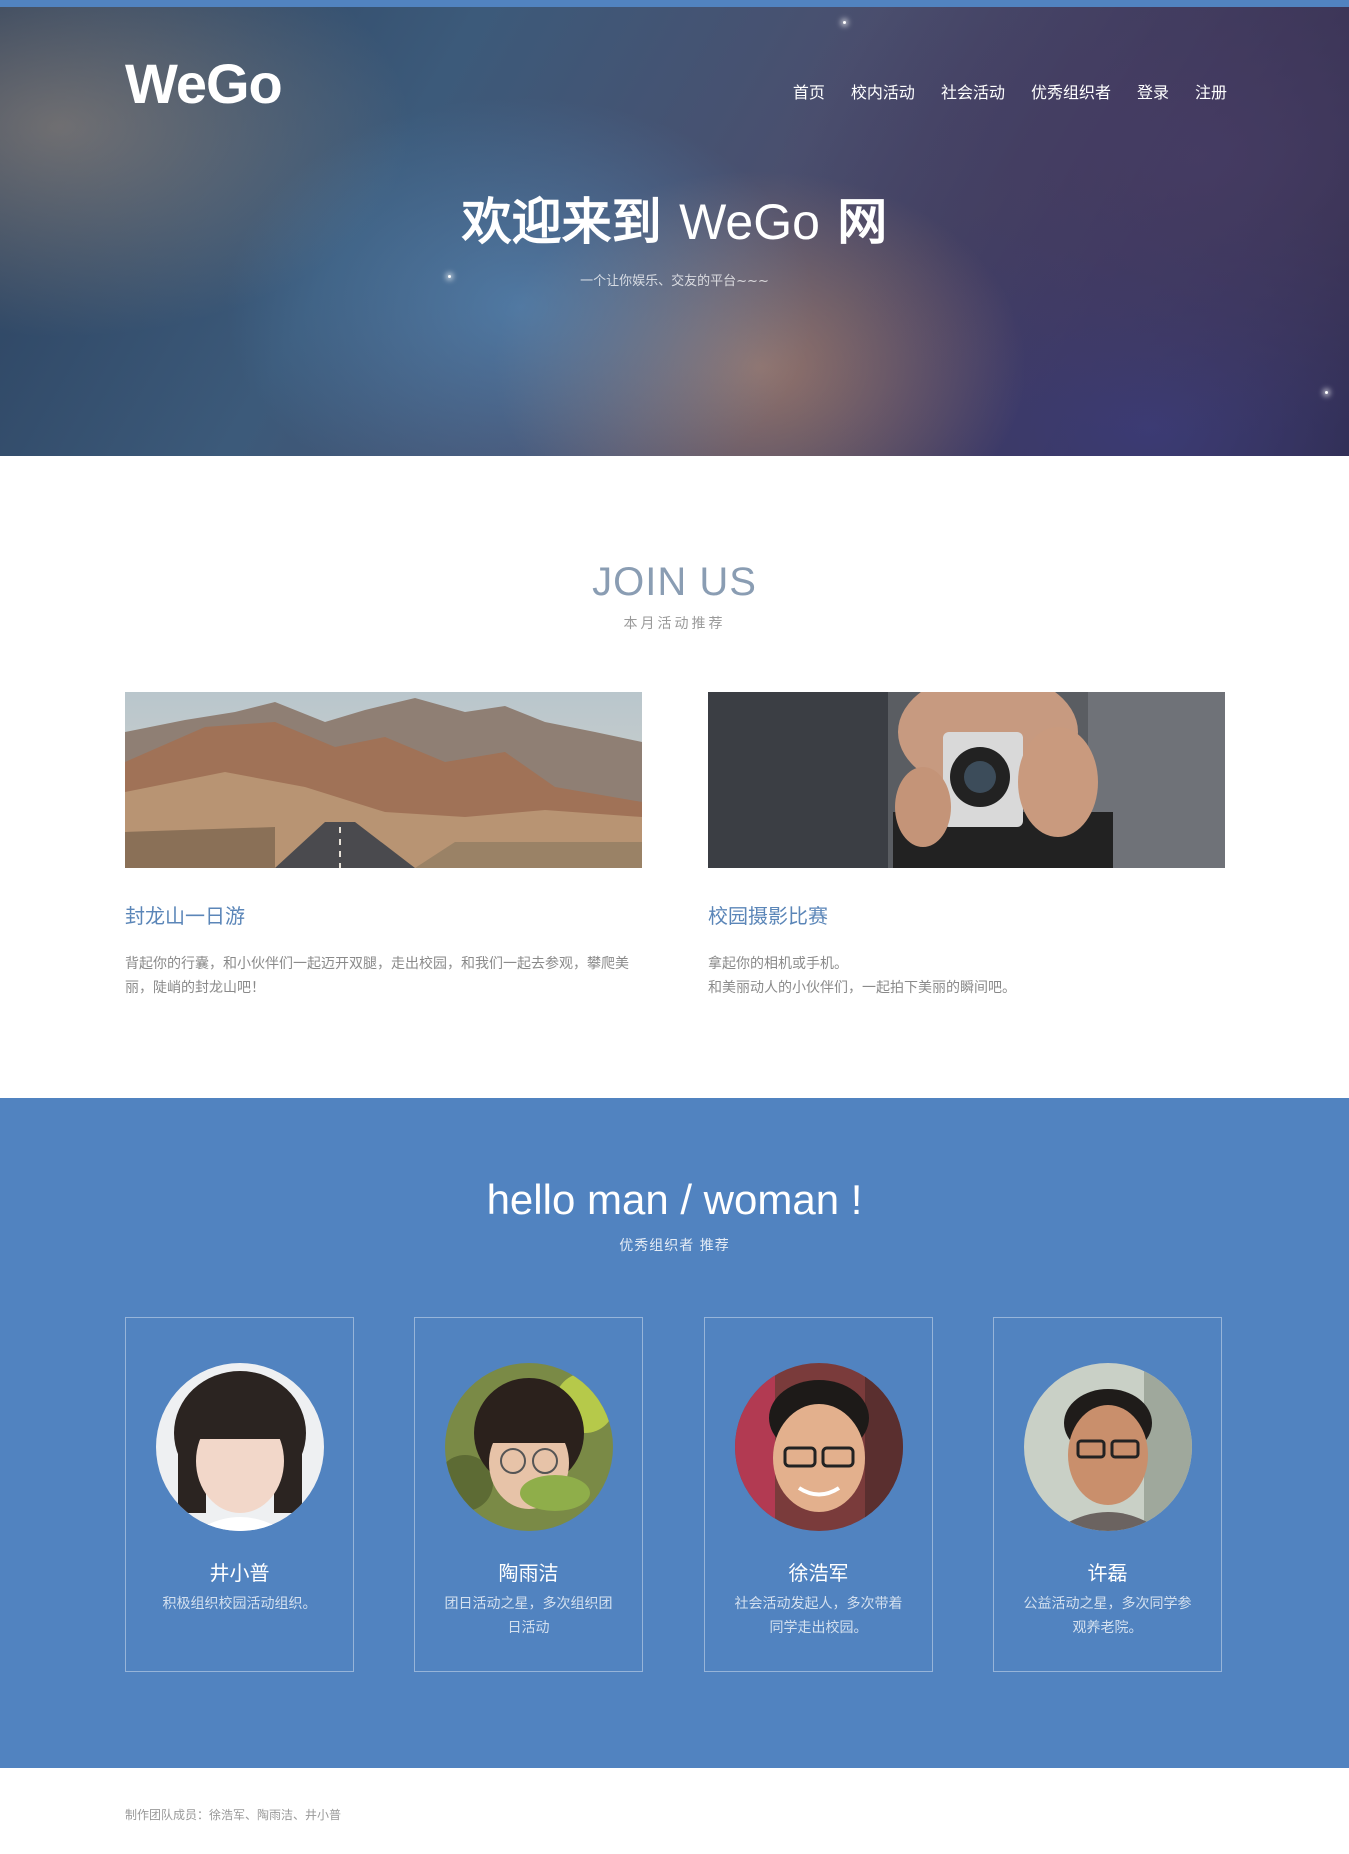 Image resolution: width=1349 pixels, height=1854 pixels. Describe the element at coordinates (1010, 91) in the screenshot. I see `main-nav: 首页 校内活动 社会活动 优秀组织者 登录 注册` at that location.